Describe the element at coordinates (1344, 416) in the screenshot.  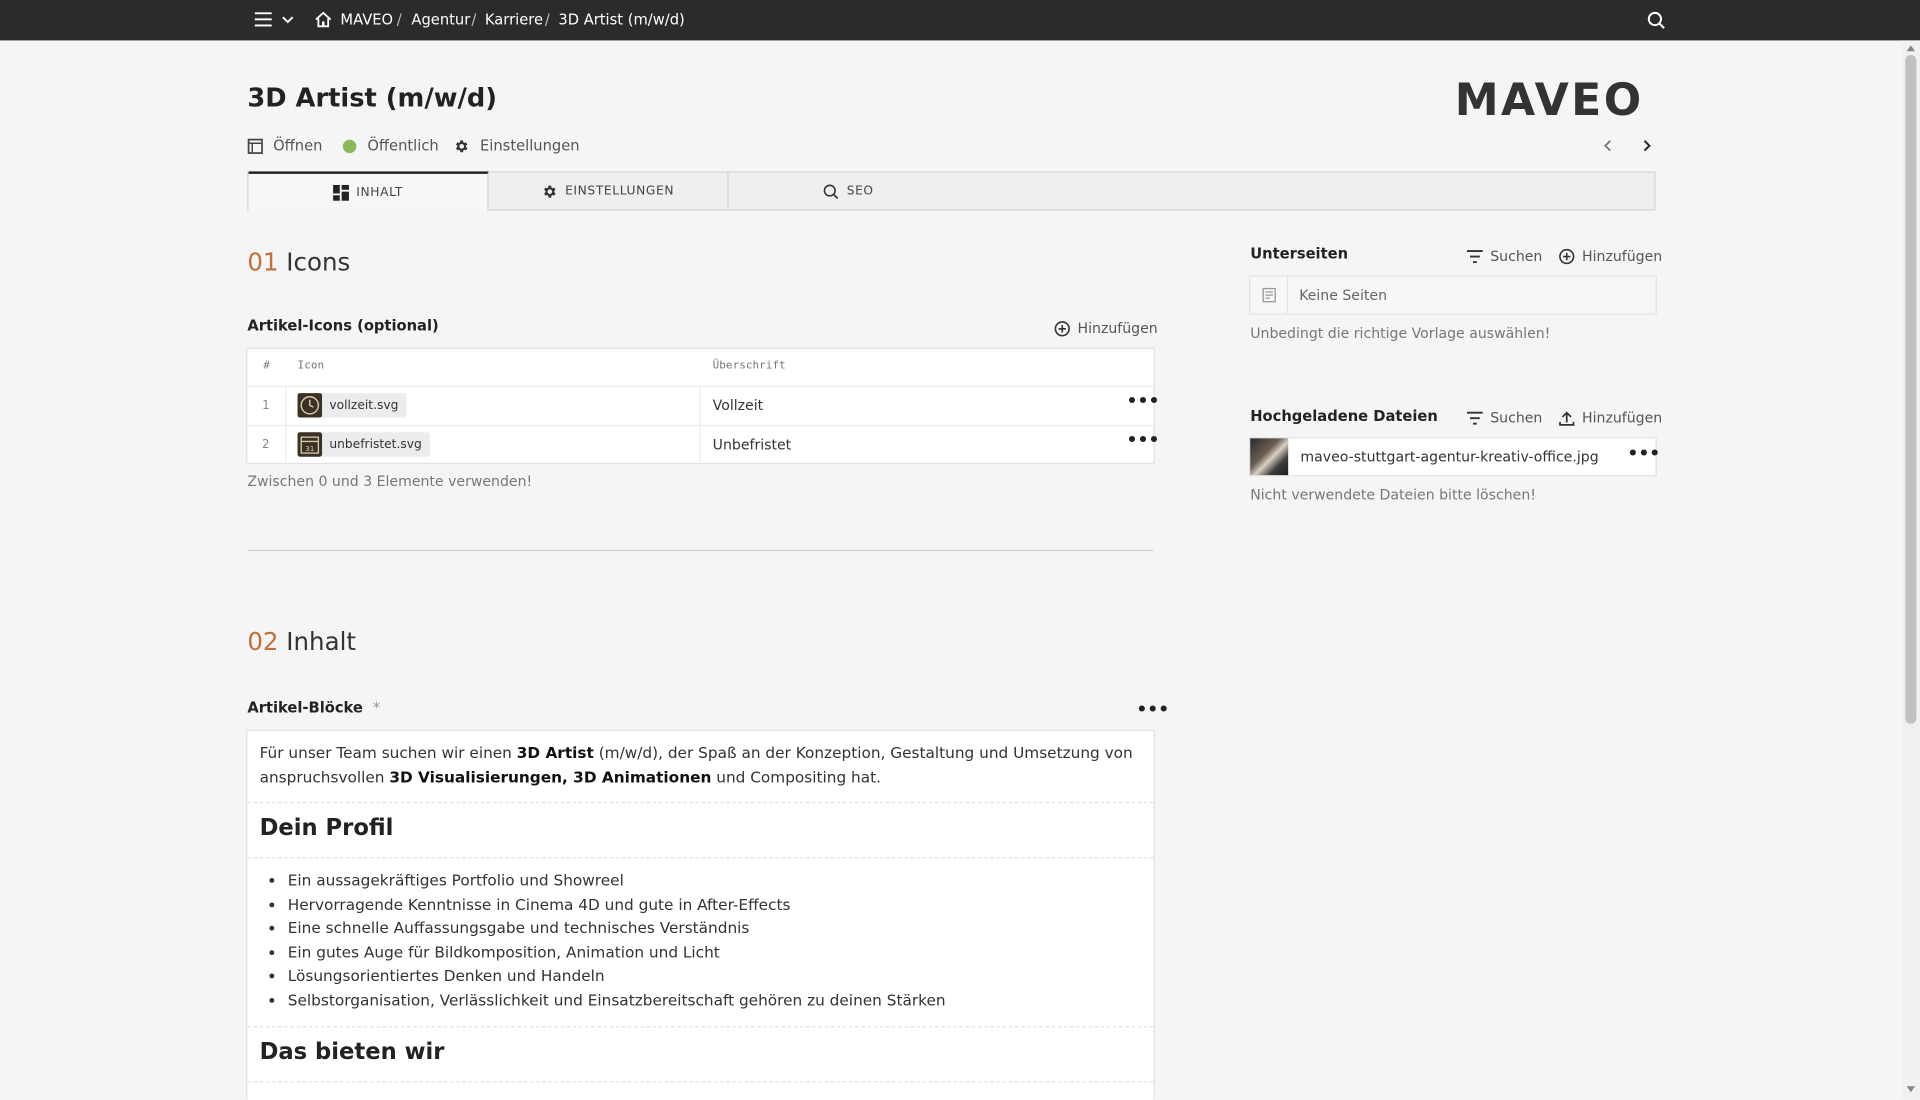
I see `uploads-title: Hochgeladene Dateien` at that location.